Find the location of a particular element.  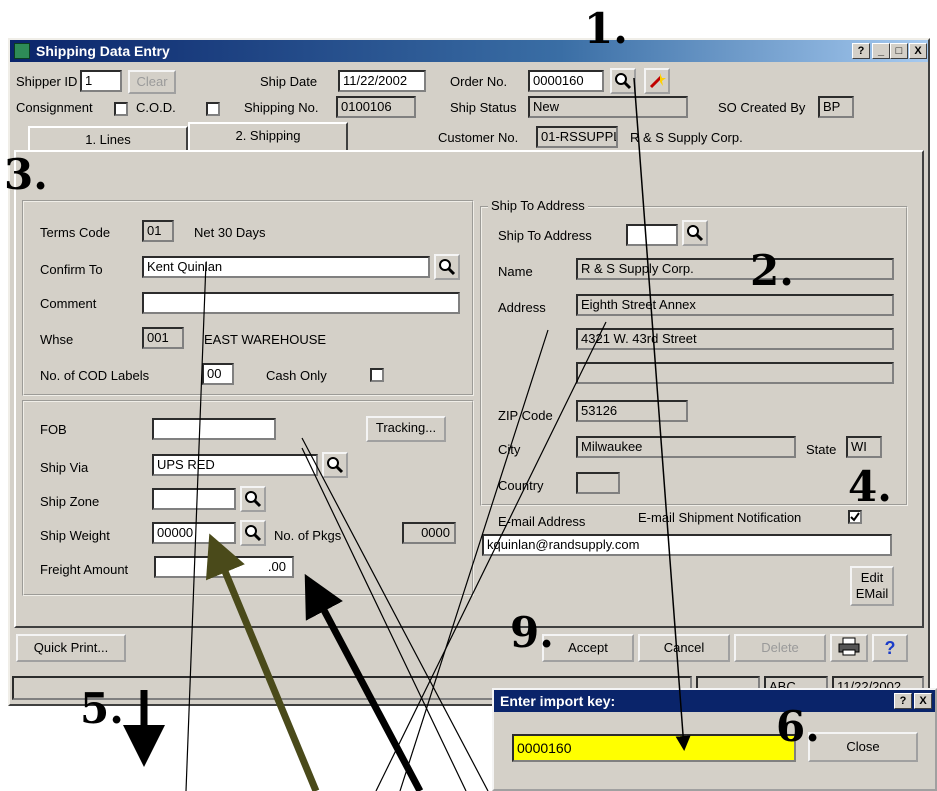

annotation-5: 5. is located at coordinates (102, 708).